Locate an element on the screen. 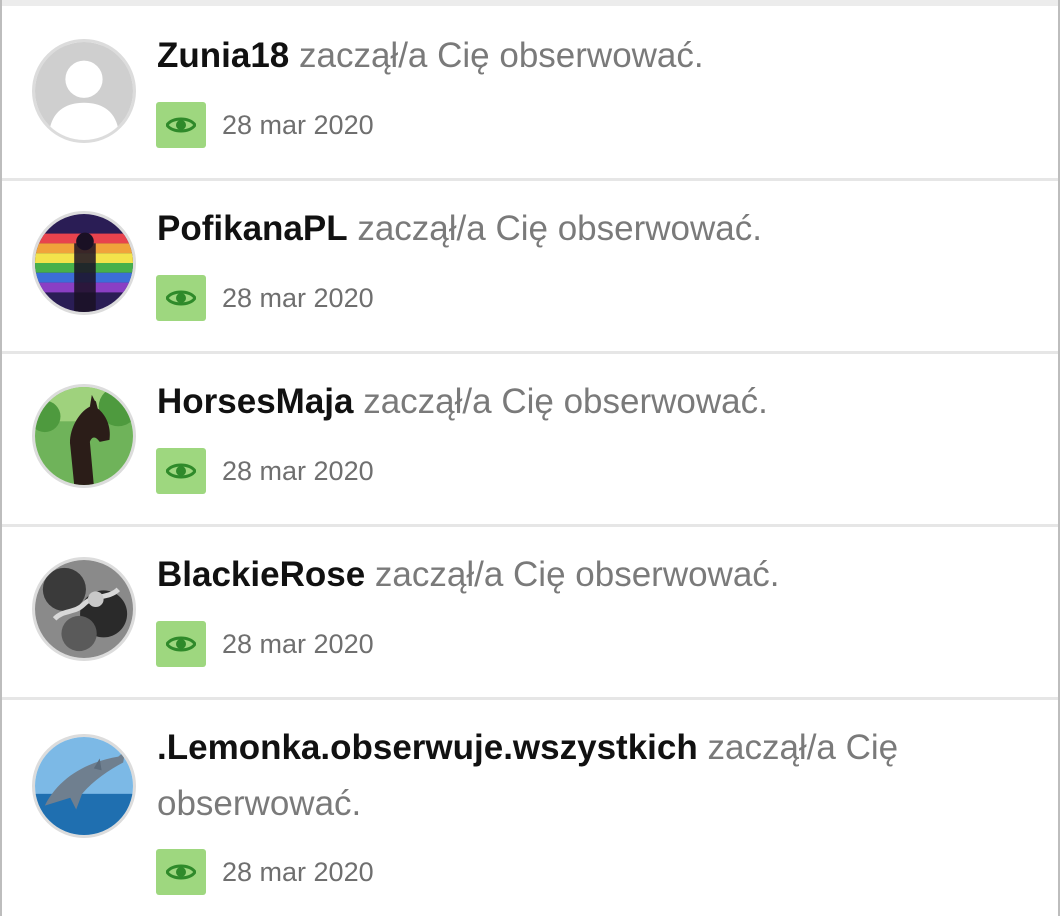 The width and height of the screenshot is (1060, 916). notification-text: HorsesMaja zaczął/a Cię obserwować. is located at coordinates (587, 402).